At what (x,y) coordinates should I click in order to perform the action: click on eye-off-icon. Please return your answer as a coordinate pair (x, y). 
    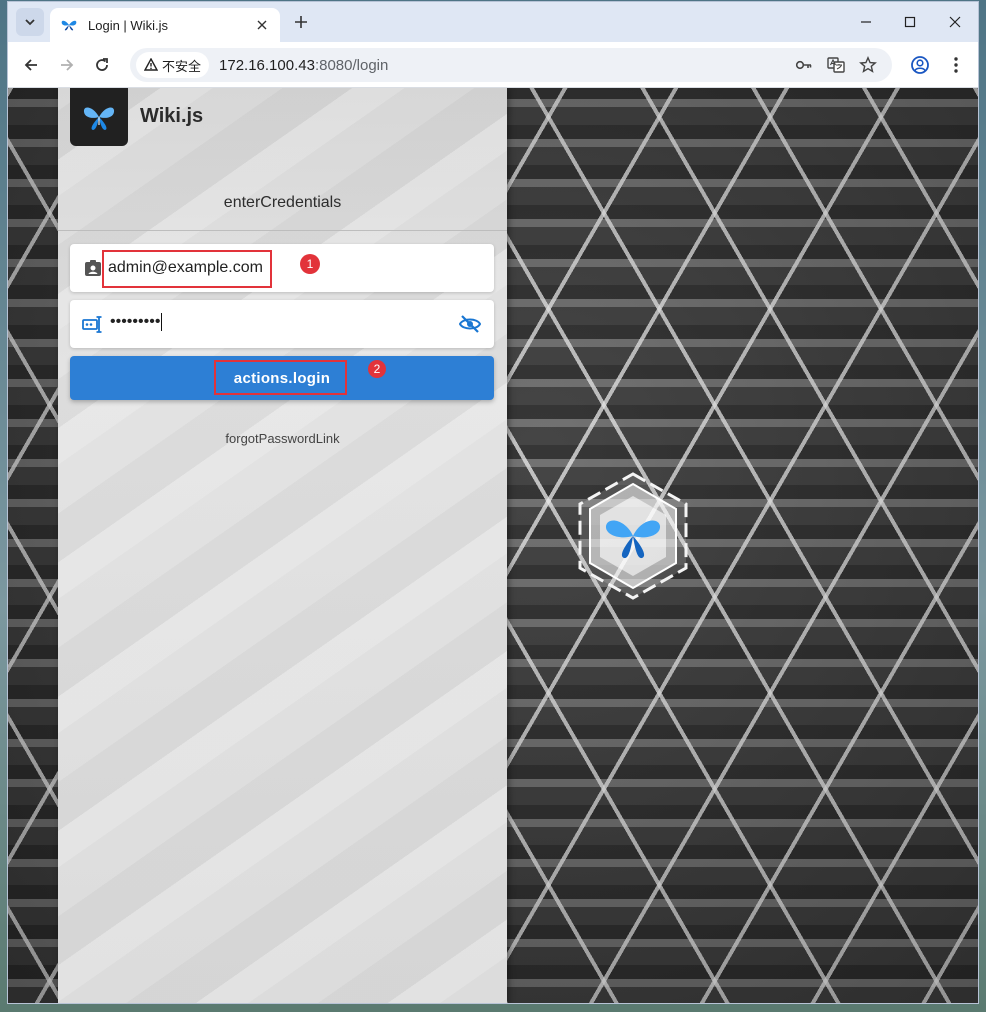
    Looking at the image, I should click on (470, 324).